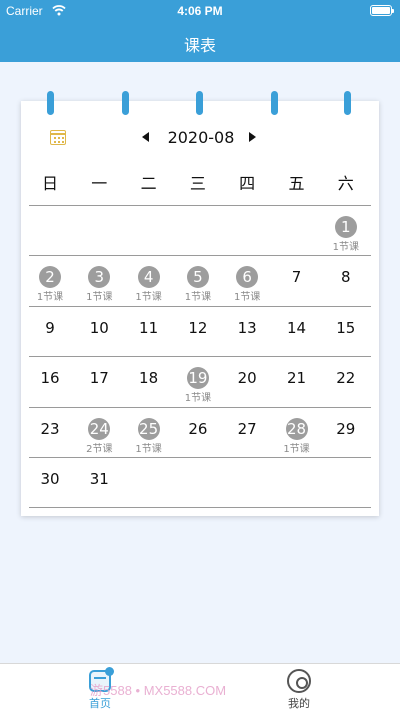  I want to click on calendar-day: 10, so click(99, 332).